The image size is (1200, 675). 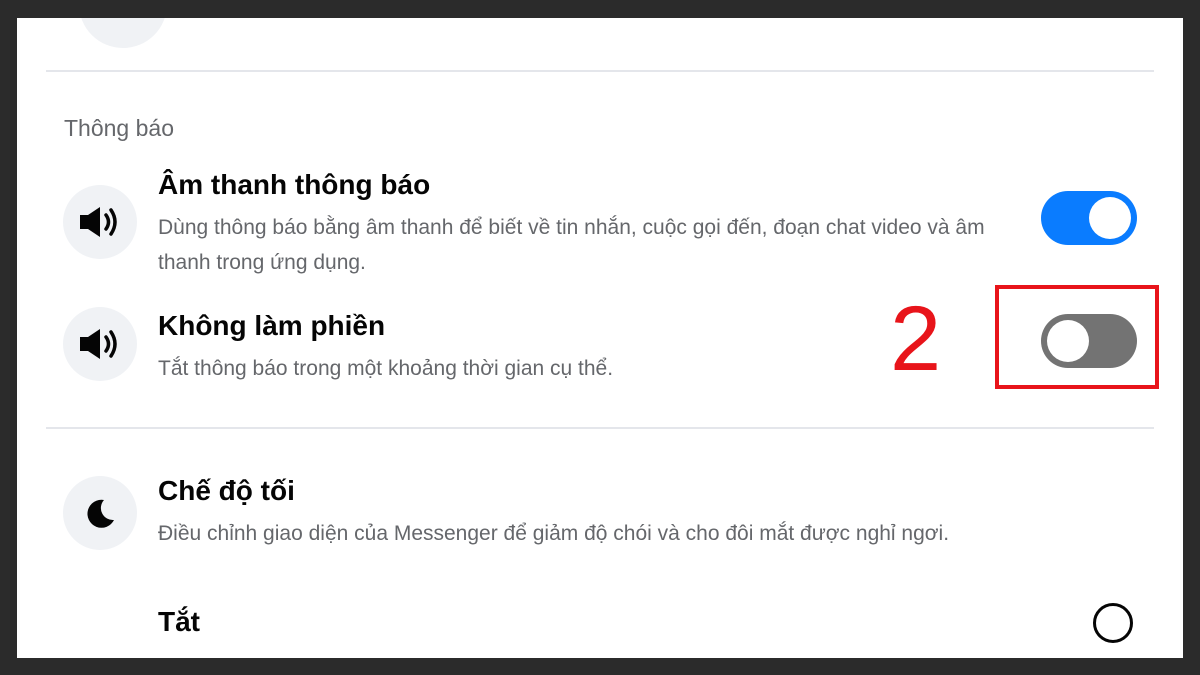 I want to click on moon-icon, so click(x=100, y=513).